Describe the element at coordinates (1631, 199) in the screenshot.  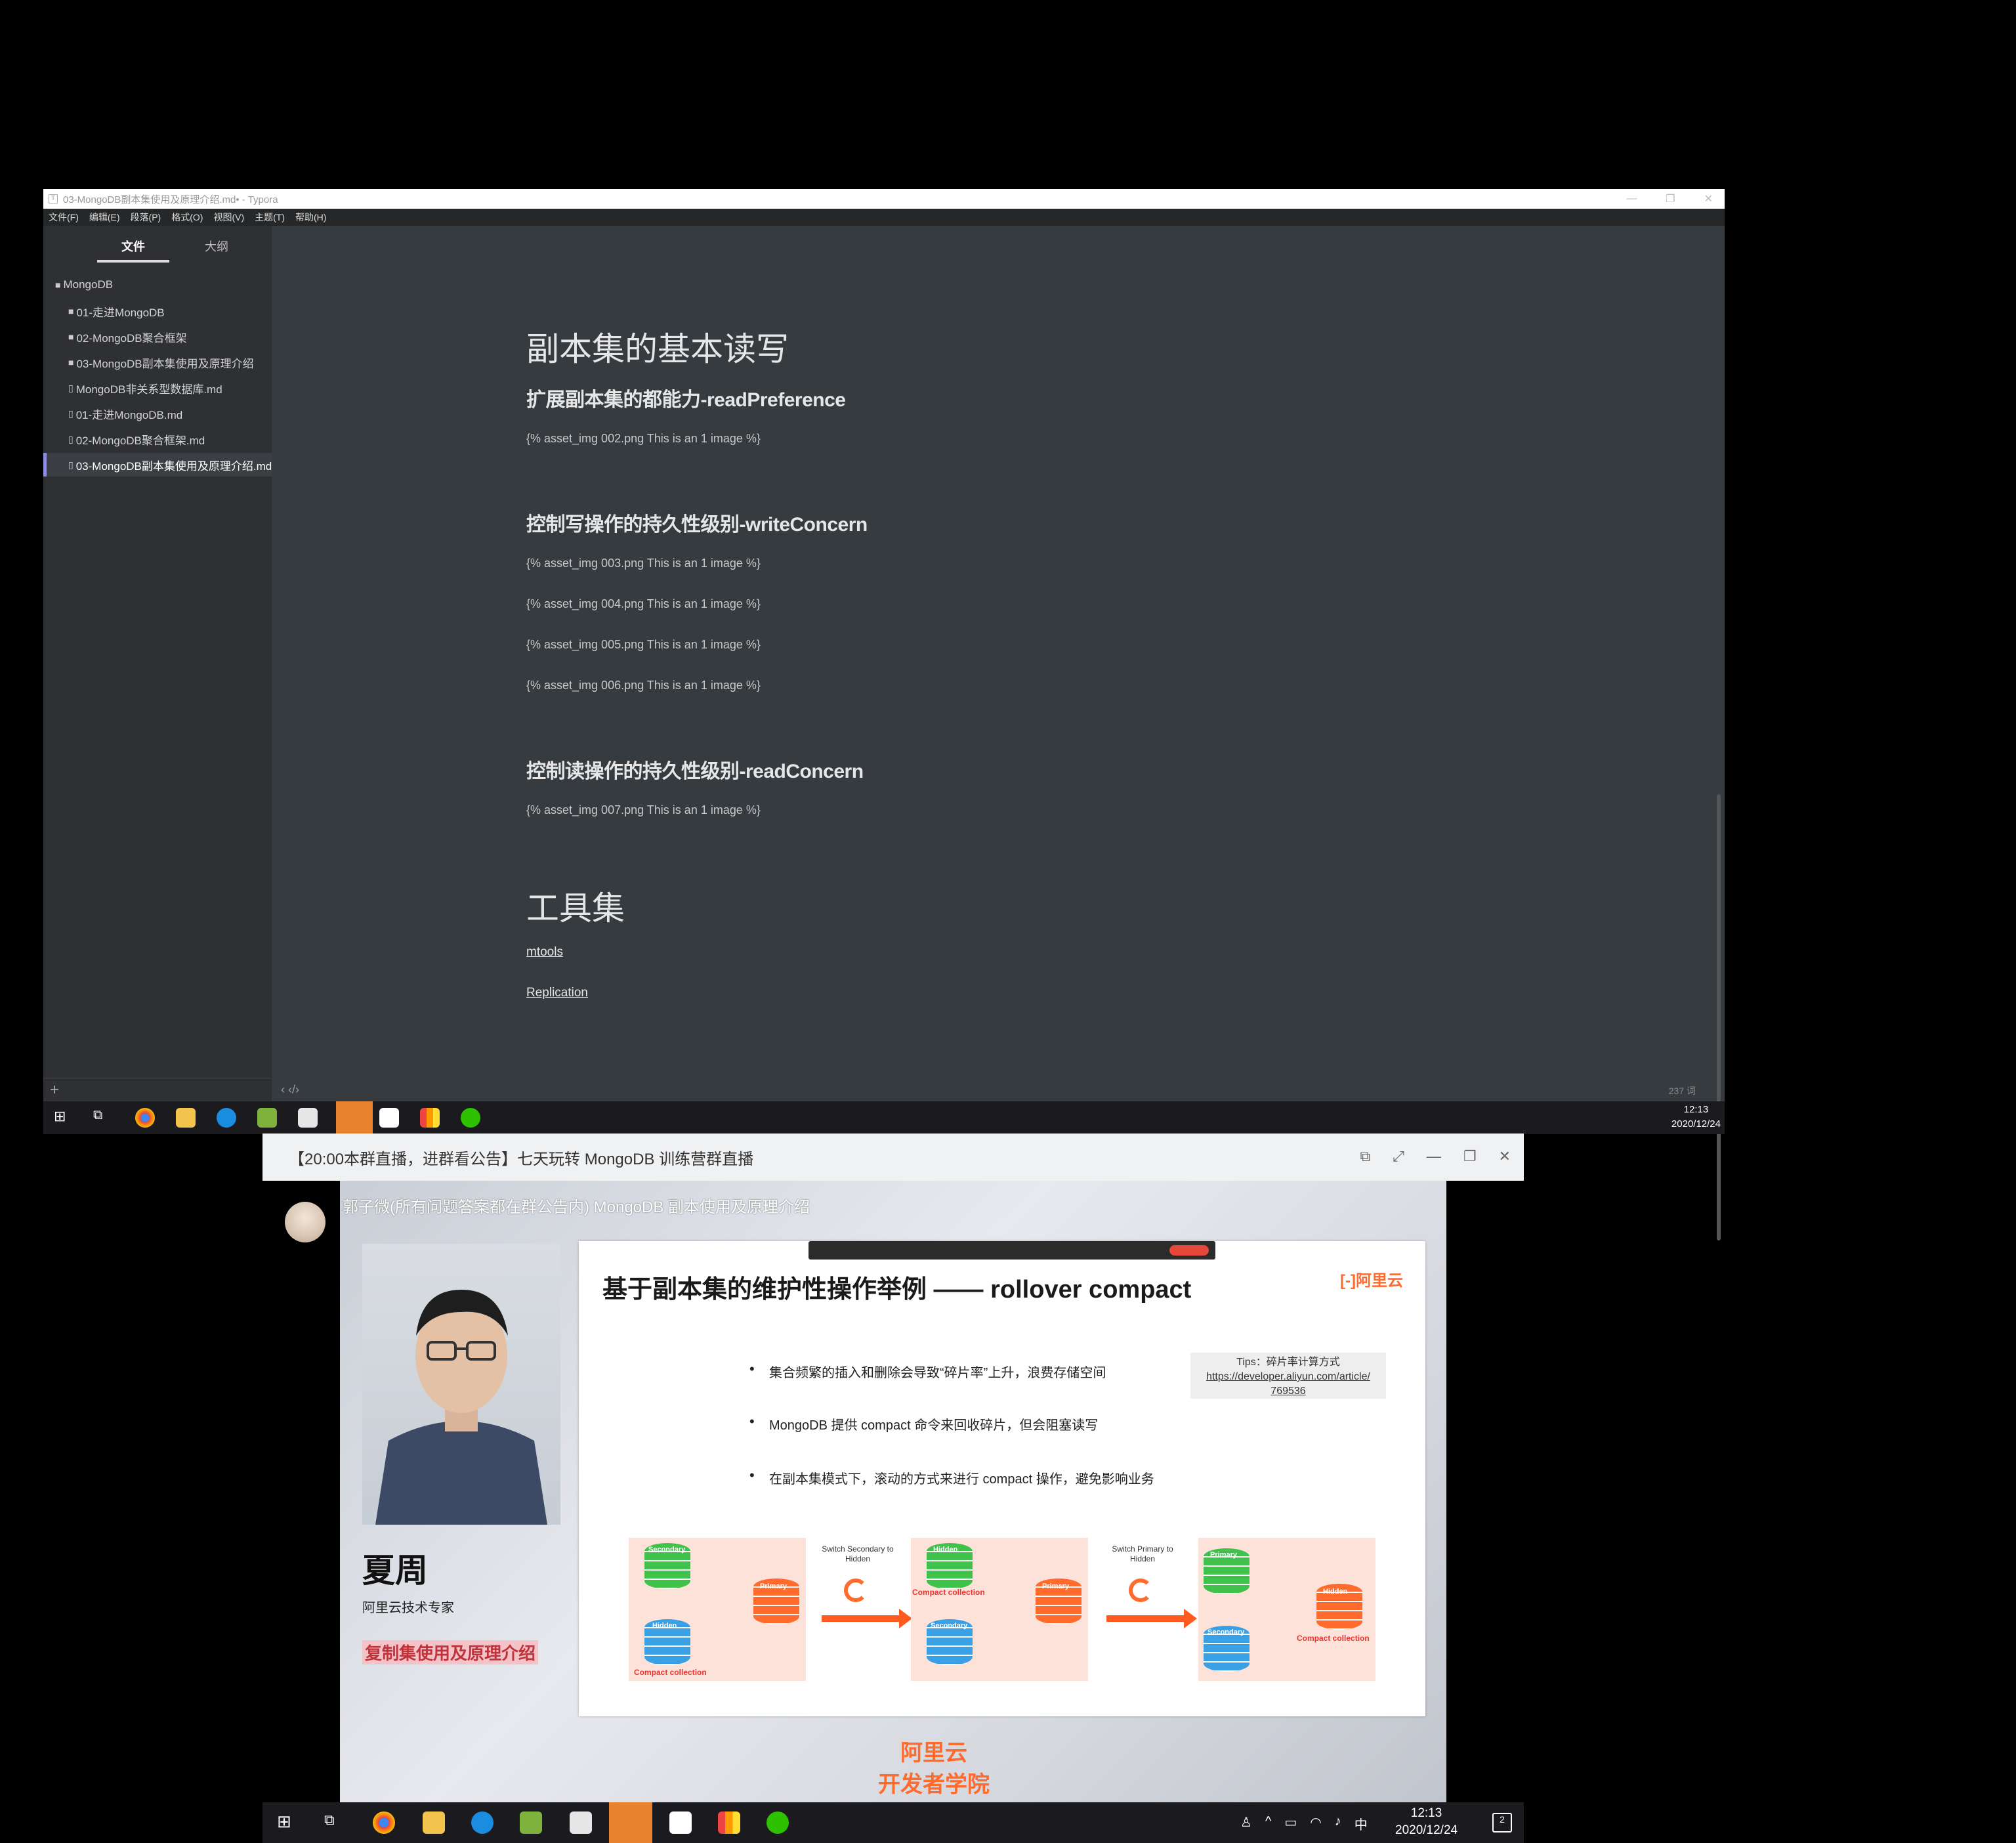
I see `minimize-button: —` at that location.